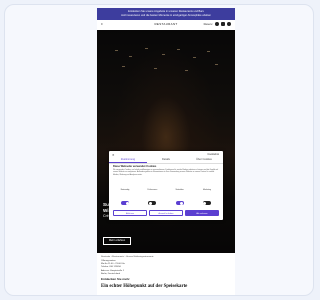 This screenshot has height=300, width=320. What do you see at coordinates (135, 166) in the screenshot?
I see `cookie-heading: Diese Webseite verwendet Cookies` at bounding box center [135, 166].